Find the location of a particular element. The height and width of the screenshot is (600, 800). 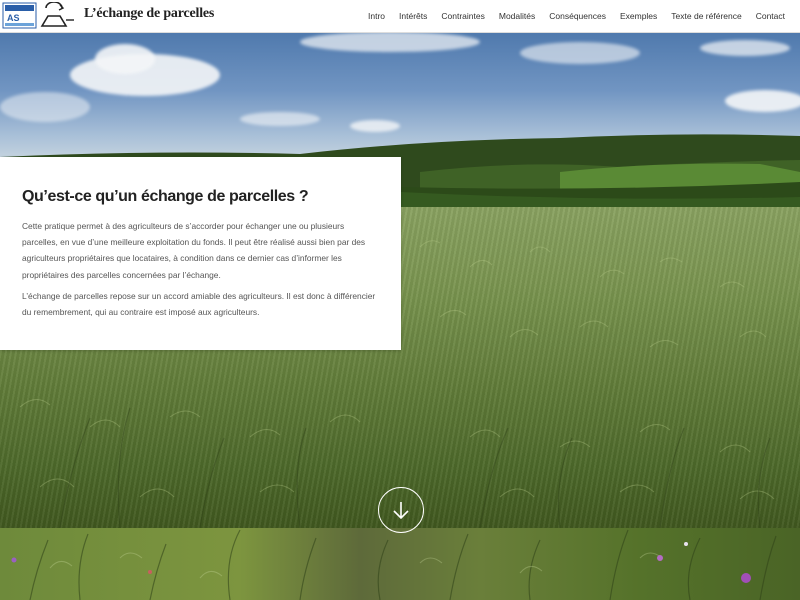

nav-item-texte-de-reference: Texte de référence is located at coordinates (706, 16).